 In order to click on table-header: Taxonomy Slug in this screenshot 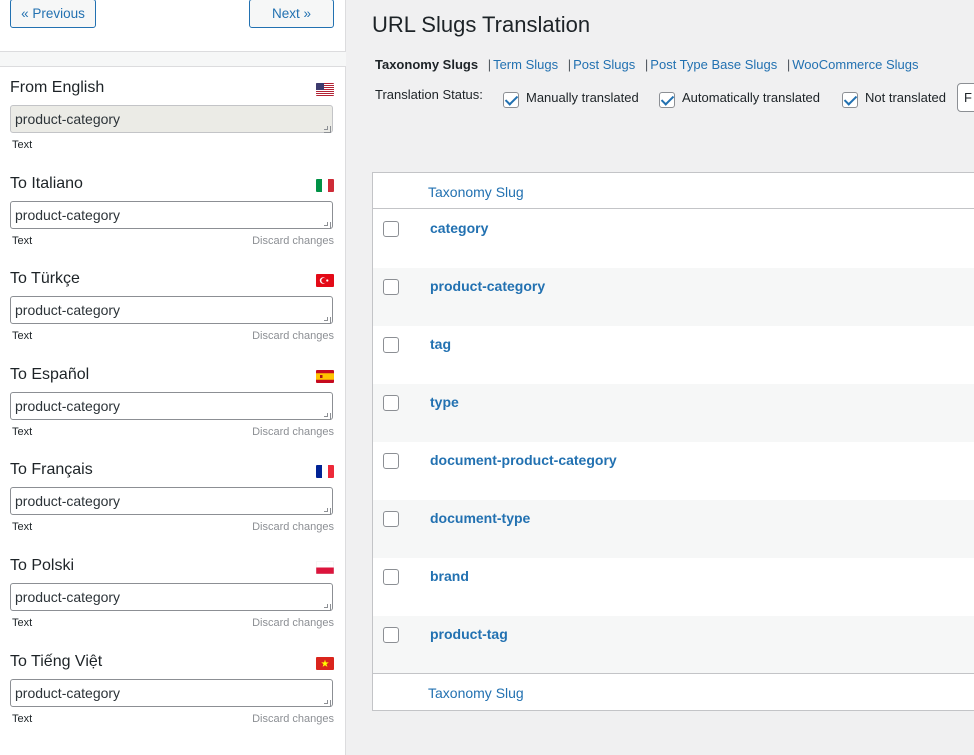, I will do `click(673, 191)`.